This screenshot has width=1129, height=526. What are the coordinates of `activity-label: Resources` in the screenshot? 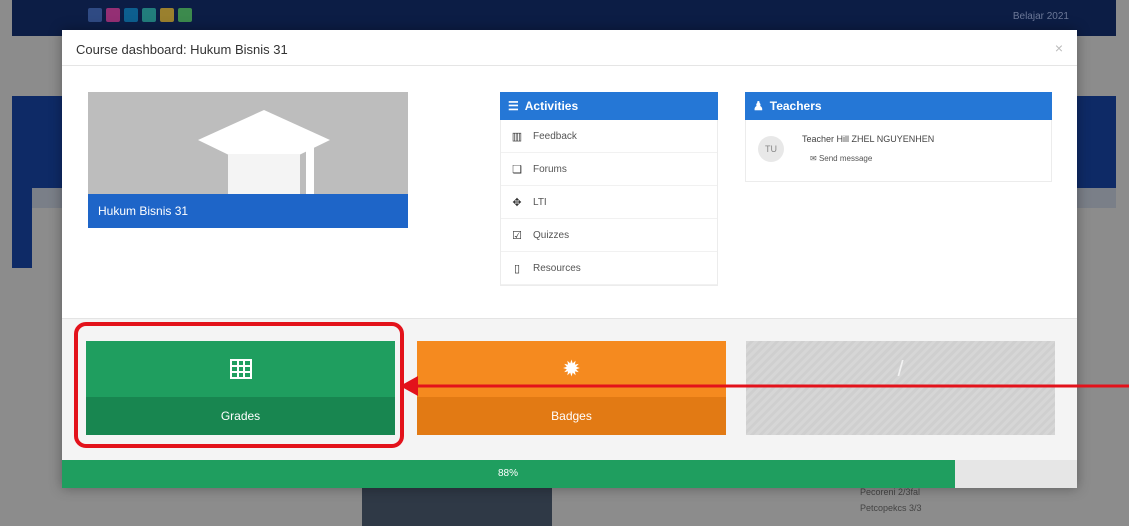 It's located at (557, 268).